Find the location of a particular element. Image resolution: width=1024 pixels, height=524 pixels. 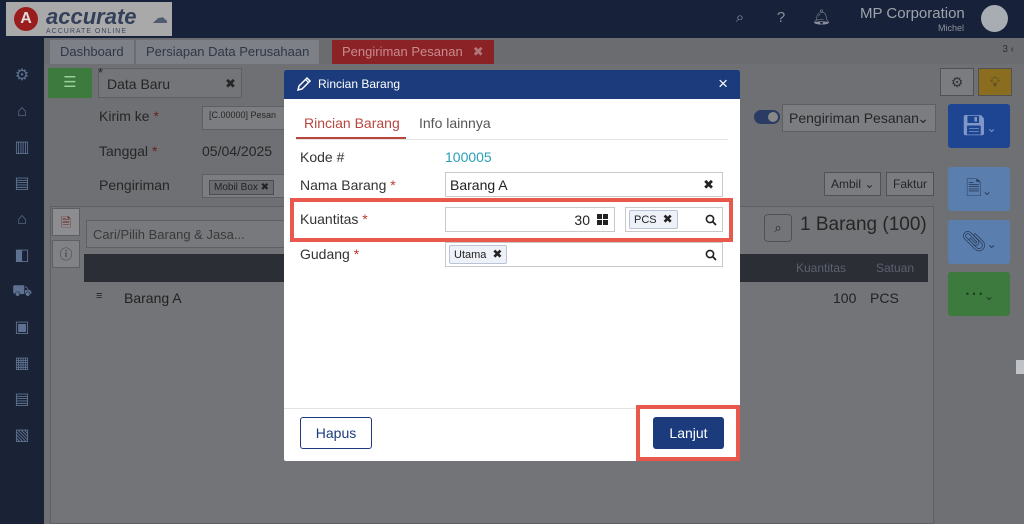

bag-icon: ◧ is located at coordinates (22, 256).